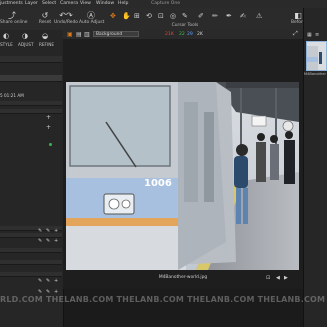 This screenshot has height=327, width=327. Describe the element at coordinates (137, 16) in the screenshot. I see `crop-tool-icon: ⊞` at that location.